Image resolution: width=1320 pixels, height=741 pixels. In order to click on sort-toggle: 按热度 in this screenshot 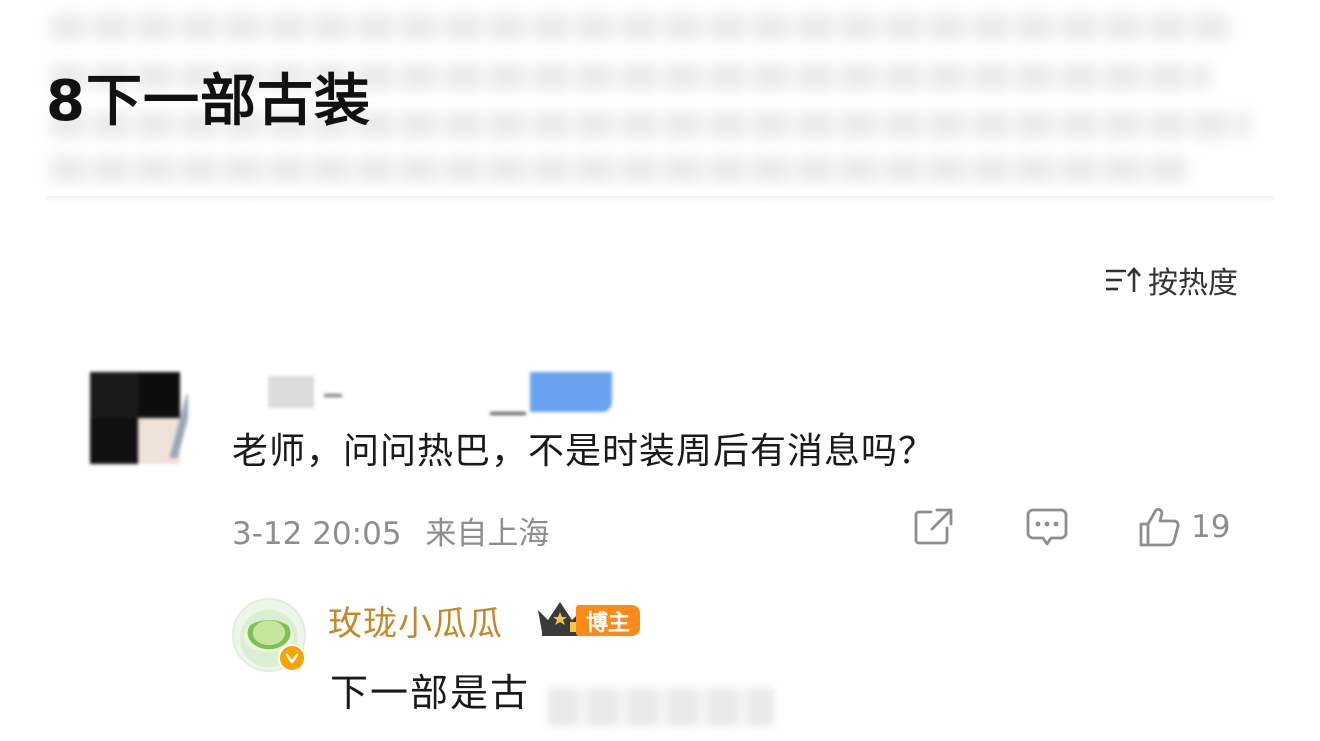, I will do `click(1171, 280)`.